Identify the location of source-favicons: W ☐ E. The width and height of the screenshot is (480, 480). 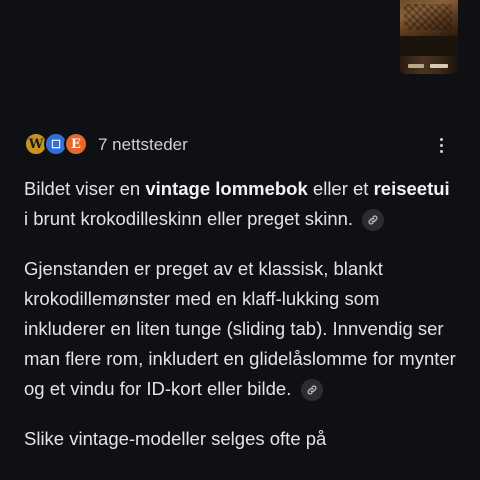
(58, 145).